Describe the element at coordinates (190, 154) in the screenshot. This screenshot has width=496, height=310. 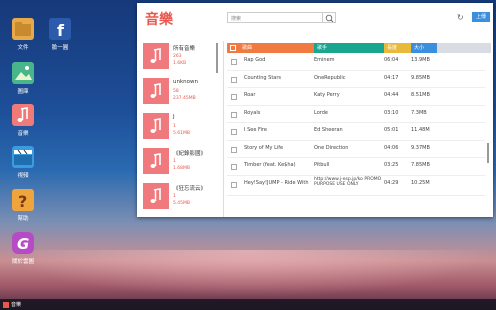
I see `album-name: 《紀錄影國》` at that location.